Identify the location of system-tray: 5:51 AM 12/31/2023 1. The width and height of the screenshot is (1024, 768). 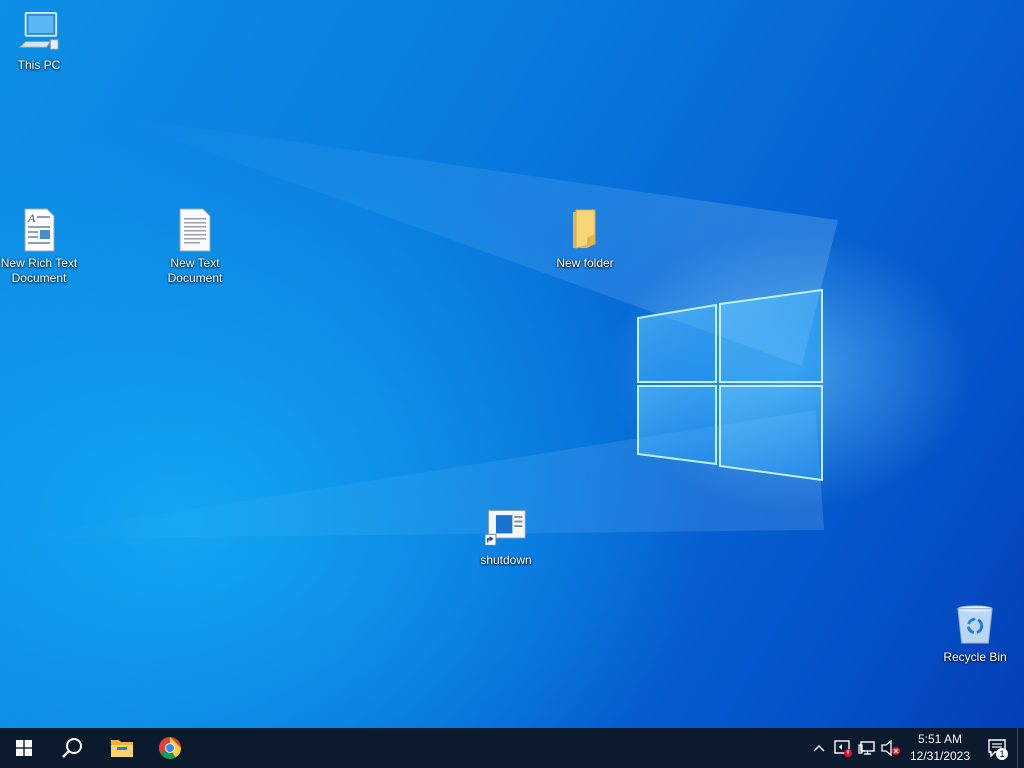
(915, 748).